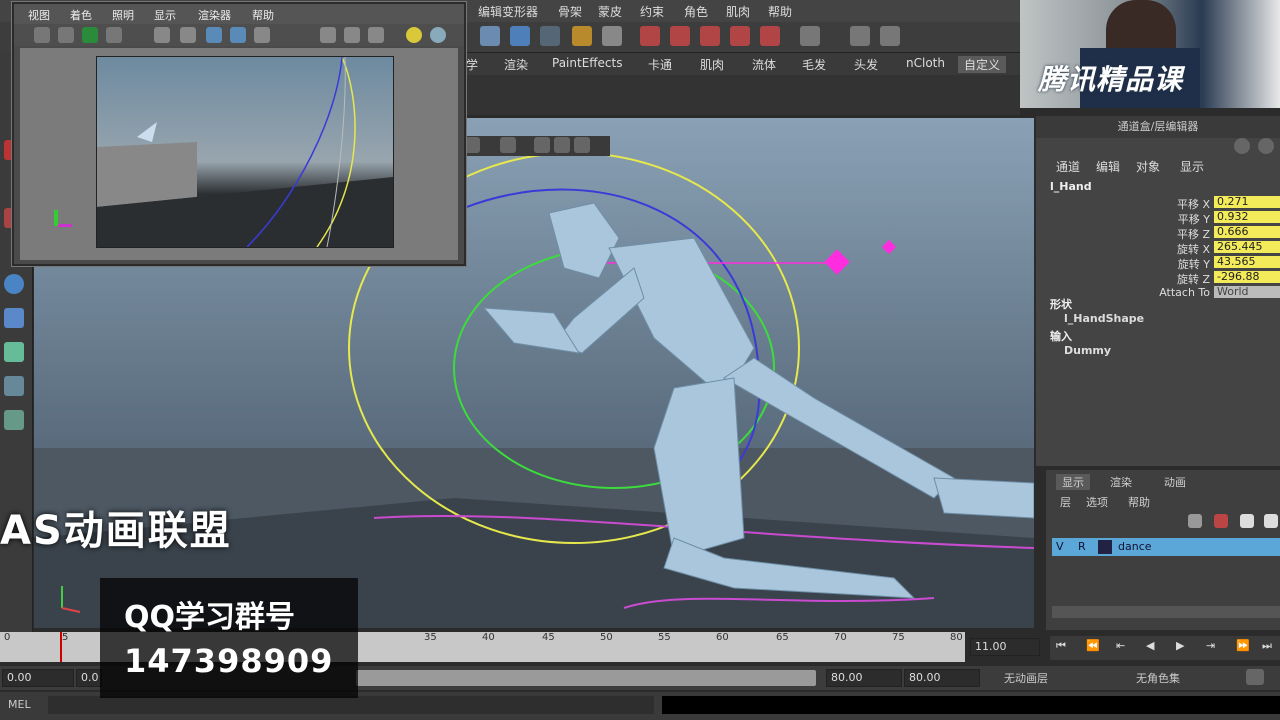 Image resolution: width=1280 pixels, height=720 pixels. I want to click on attr-label-translate-y: 平移 Y, so click(1150, 219).